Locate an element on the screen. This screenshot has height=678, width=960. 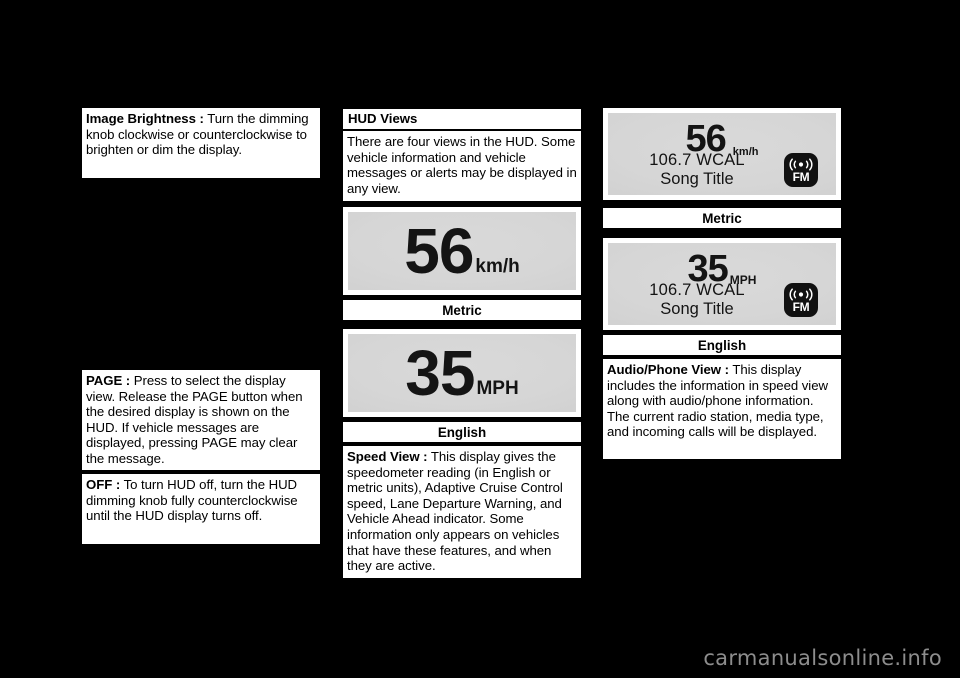
caption-metric-middle-label: Metric is located at coordinates (462, 310).